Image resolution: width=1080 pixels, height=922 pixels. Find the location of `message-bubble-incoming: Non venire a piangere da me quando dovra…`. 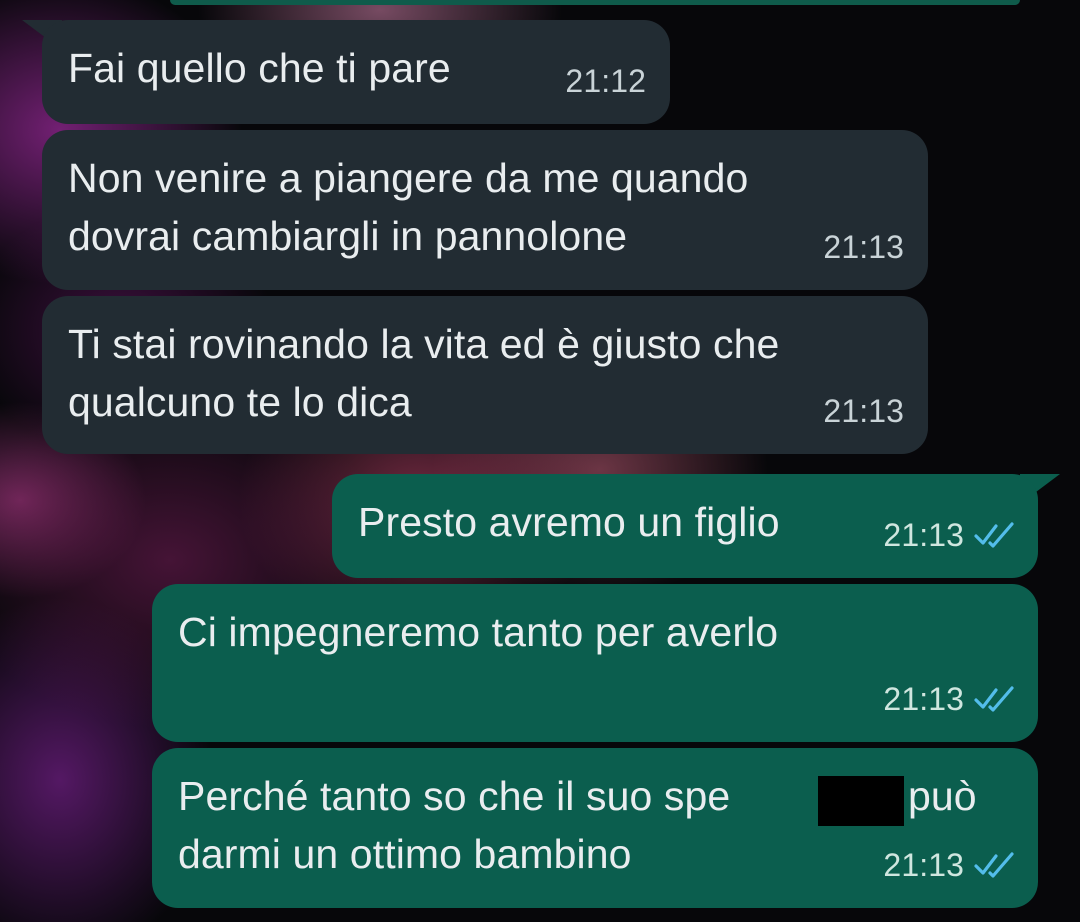

message-bubble-incoming: Non venire a piangere da me quando dovra… is located at coordinates (485, 210).